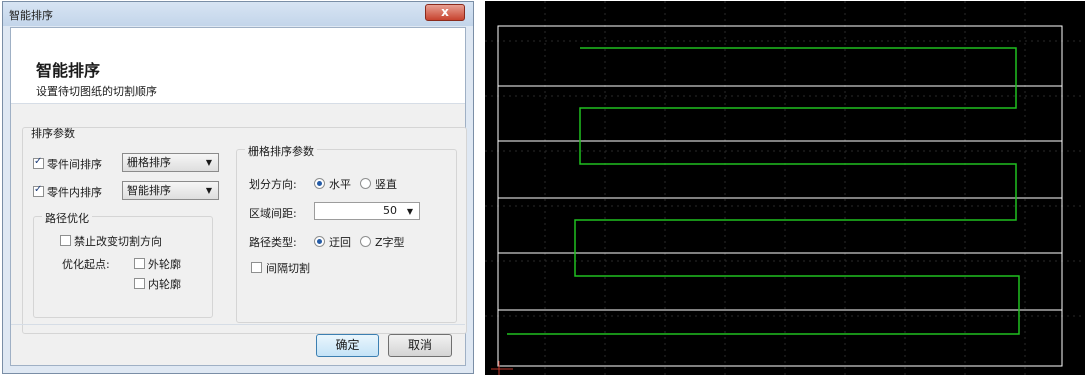 The height and width of the screenshot is (378, 1085). What do you see at coordinates (139, 263) in the screenshot?
I see `outer-contour-checkbox` at bounding box center [139, 263].